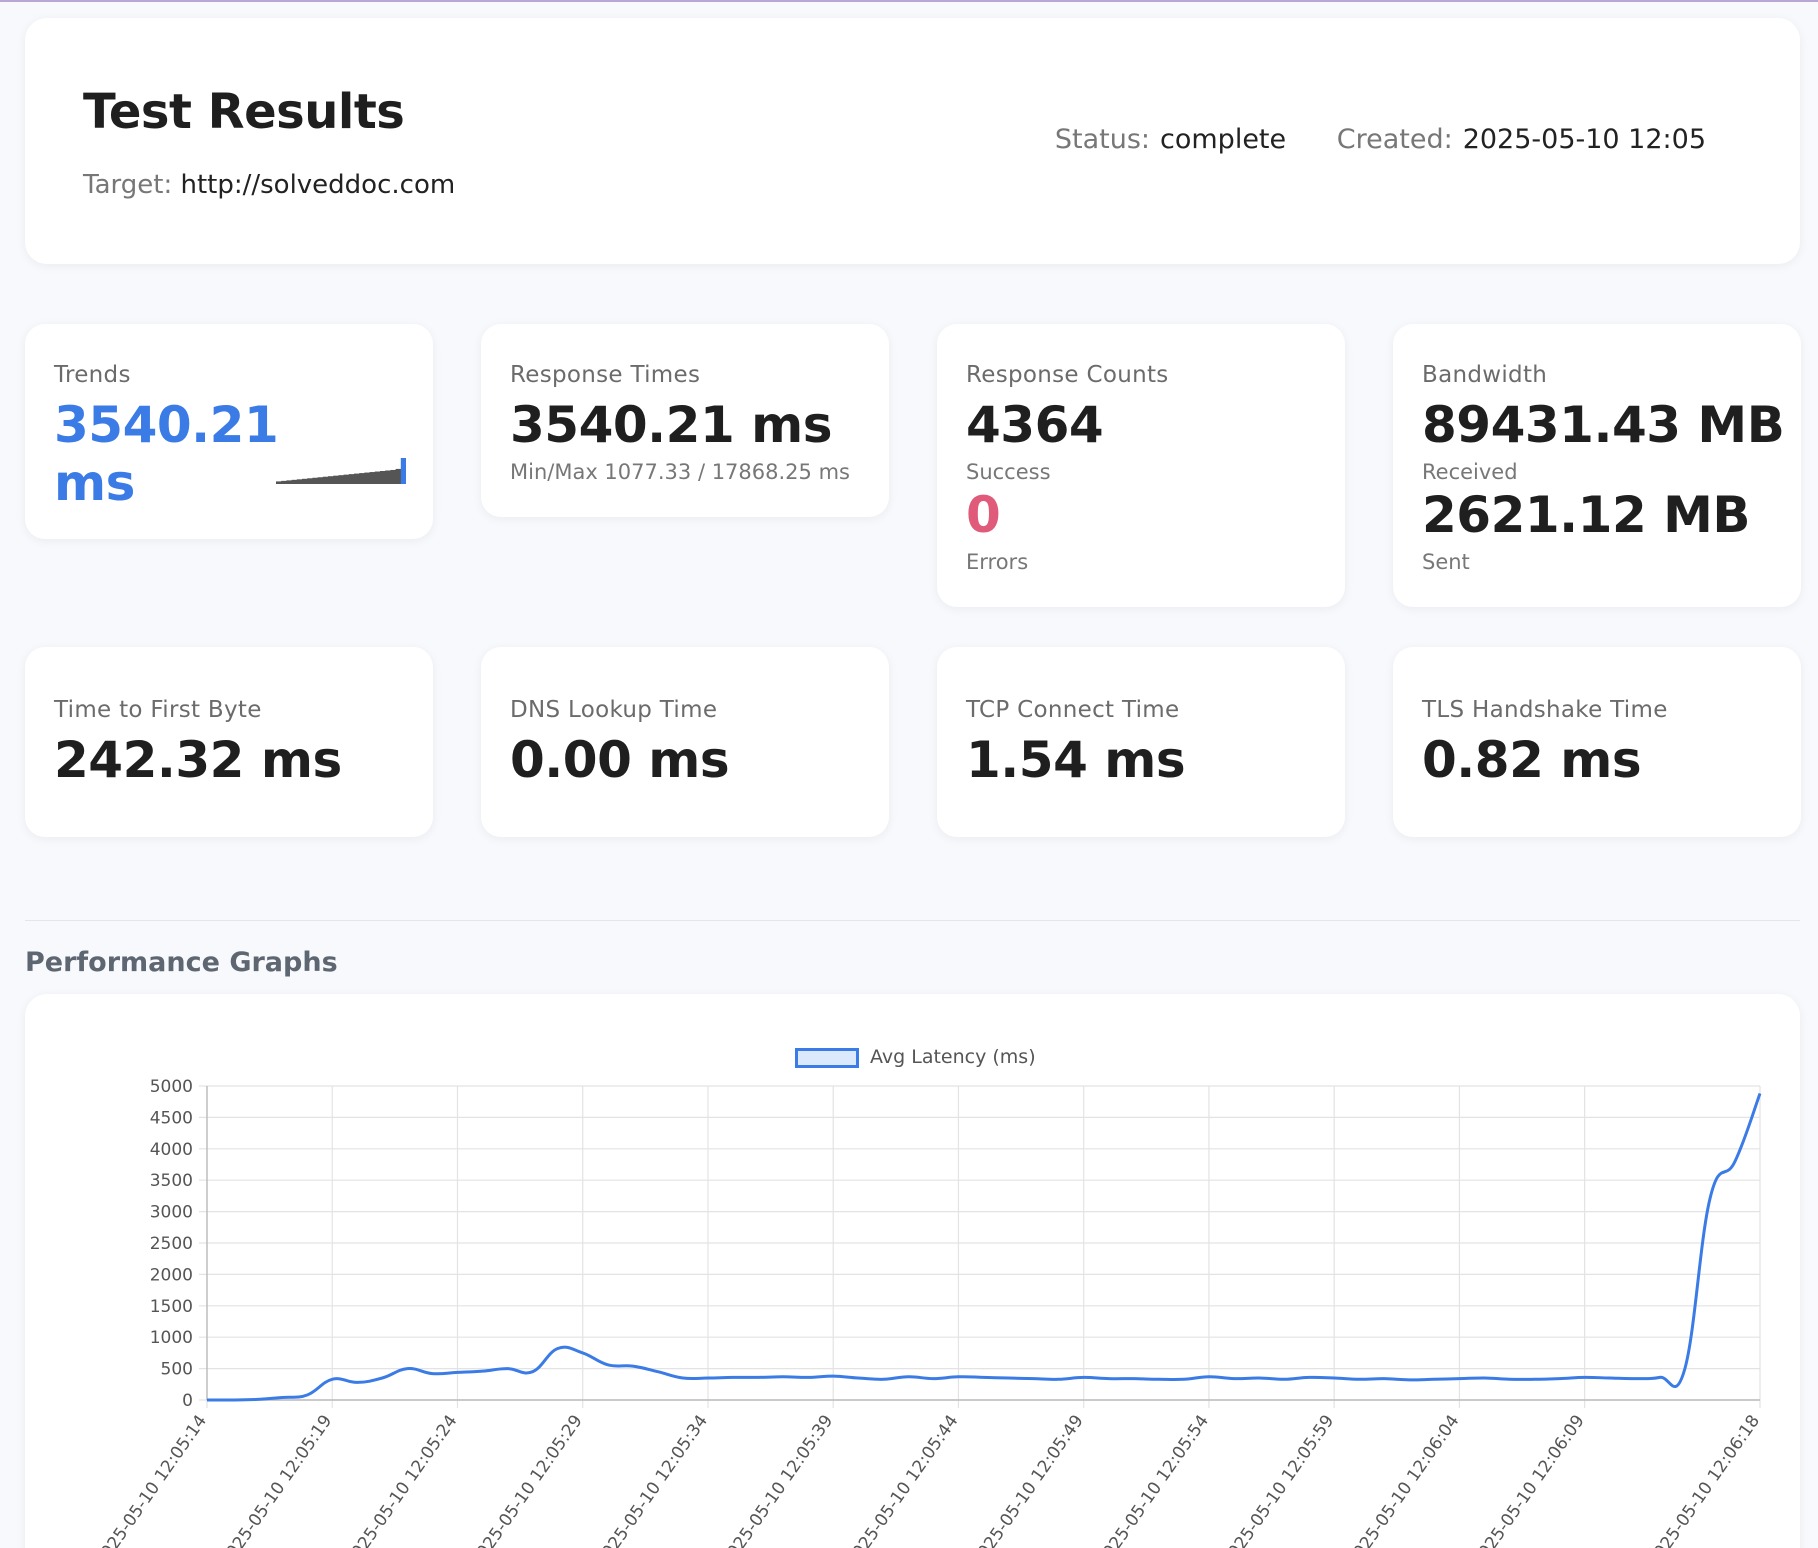 The height and width of the screenshot is (1548, 1818). I want to click on y-tick-label: 3000, so click(171, 1213).